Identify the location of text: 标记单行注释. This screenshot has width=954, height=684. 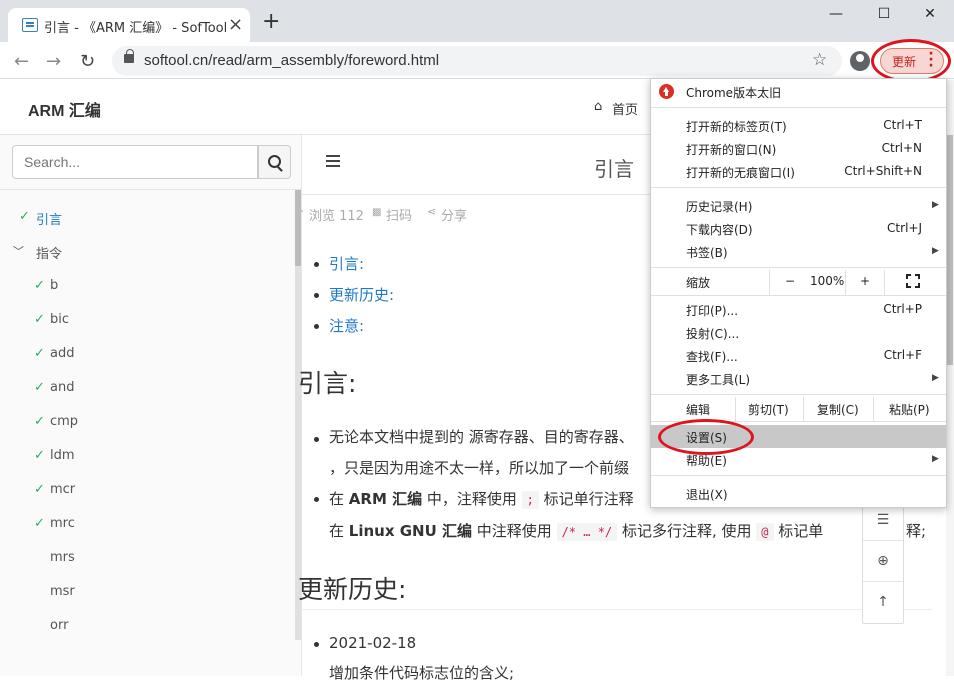
(588, 499).